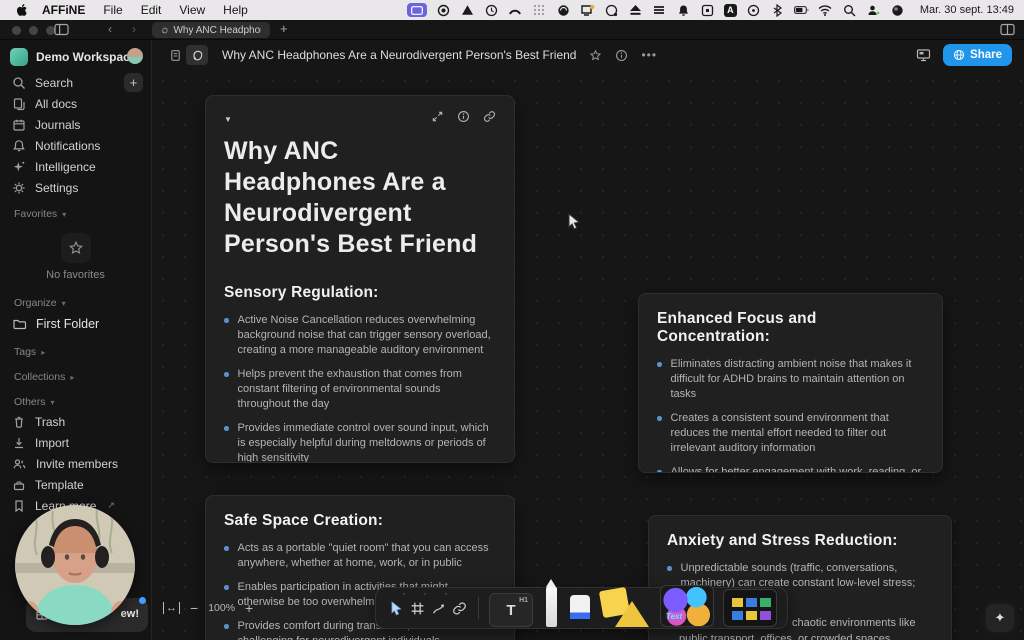 The height and width of the screenshot is (640, 1024). Describe the element at coordinates (110, 29) in the screenshot. I see `nav-back-button: ‹` at that location.